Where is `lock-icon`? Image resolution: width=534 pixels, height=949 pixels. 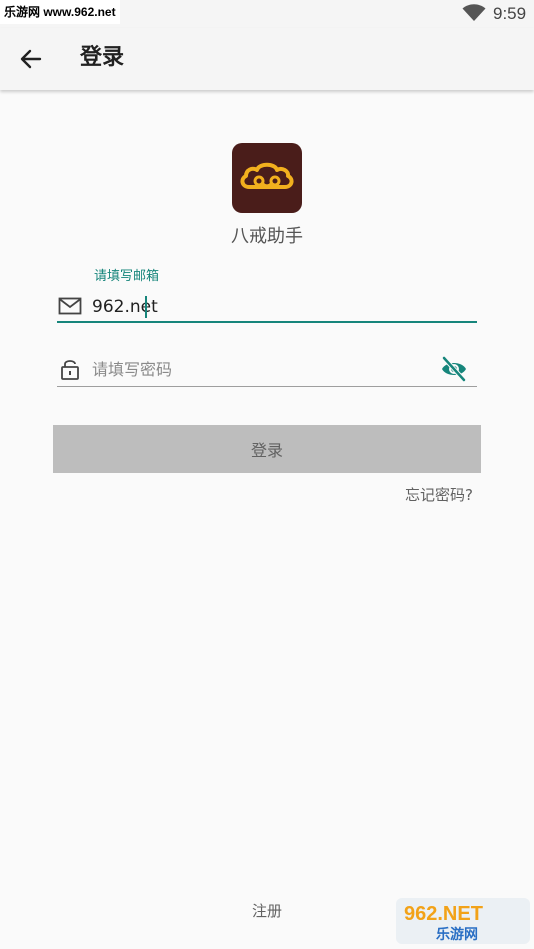
lock-icon is located at coordinates (70, 370).